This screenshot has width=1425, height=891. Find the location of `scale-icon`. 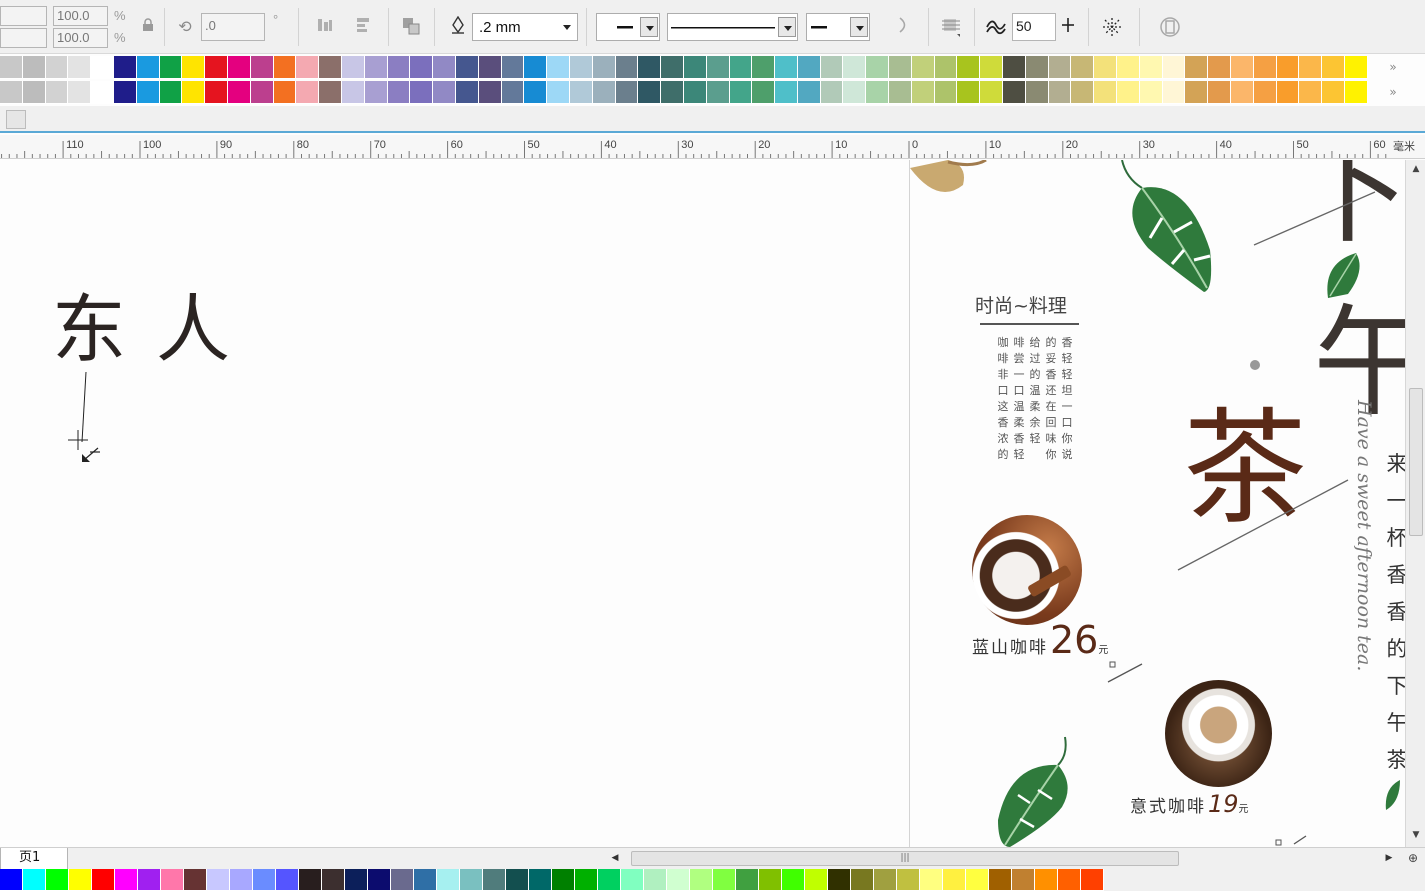

scale-icon is located at coordinates (1170, 27).